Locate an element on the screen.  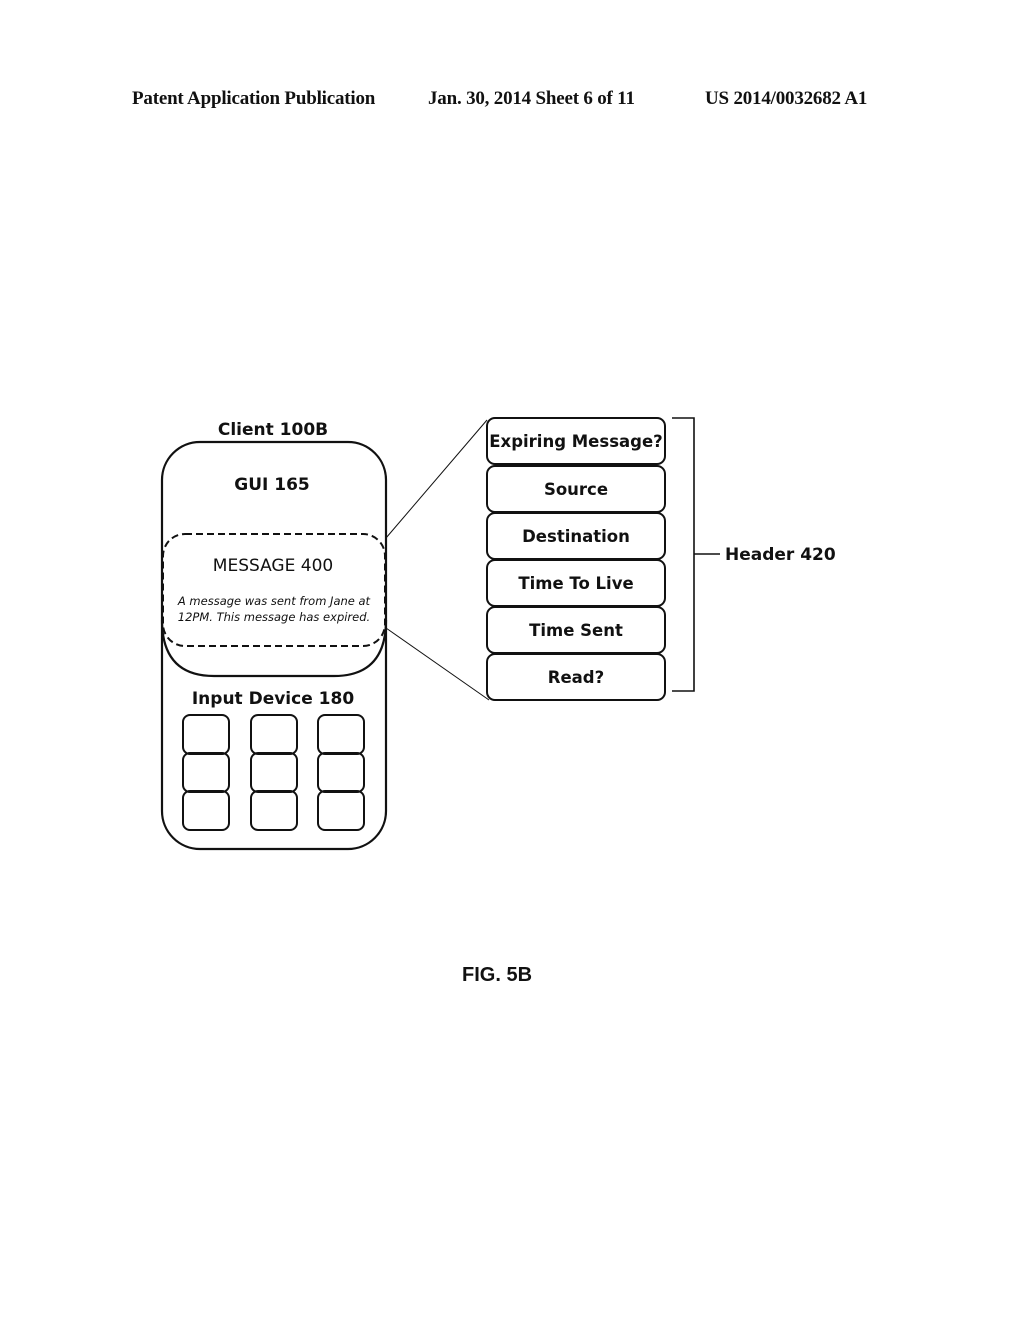
header-bracket is located at coordinates (683, 554).